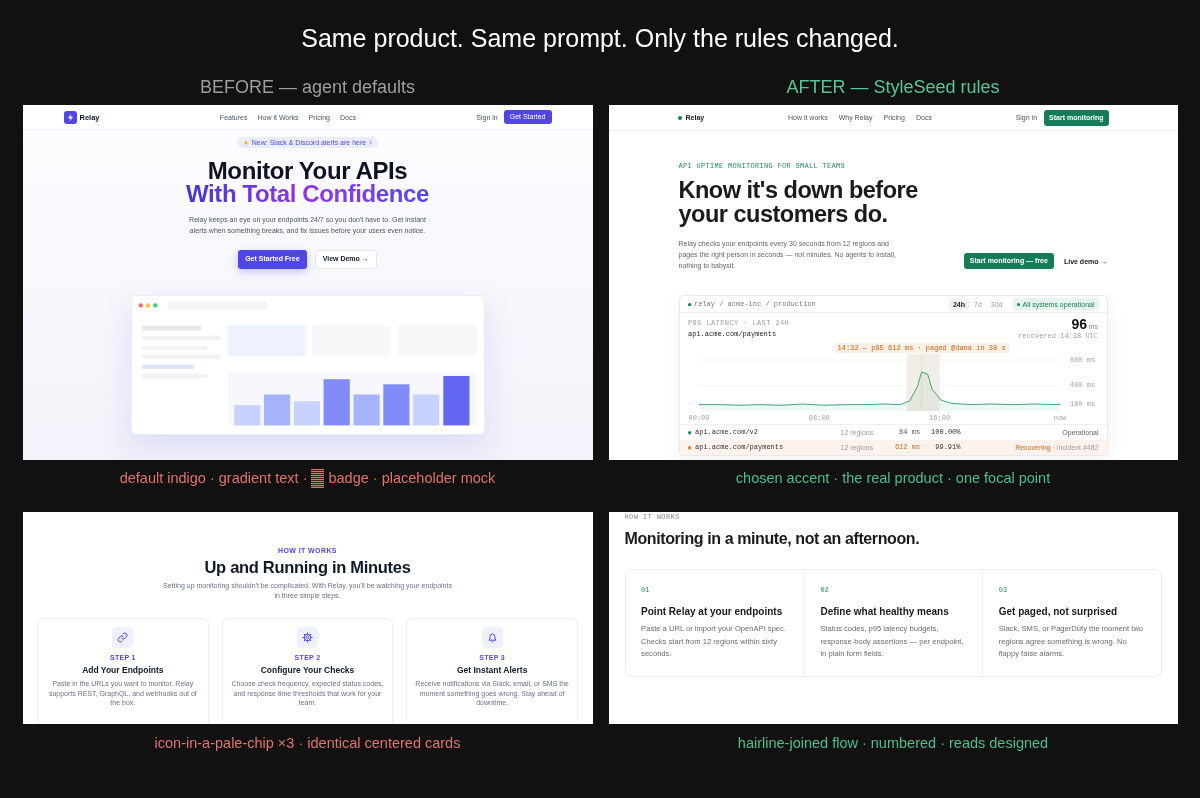 This screenshot has width=1200, height=798. Describe the element at coordinates (371, 142) in the screenshot. I see `chevron-right-icon` at that location.